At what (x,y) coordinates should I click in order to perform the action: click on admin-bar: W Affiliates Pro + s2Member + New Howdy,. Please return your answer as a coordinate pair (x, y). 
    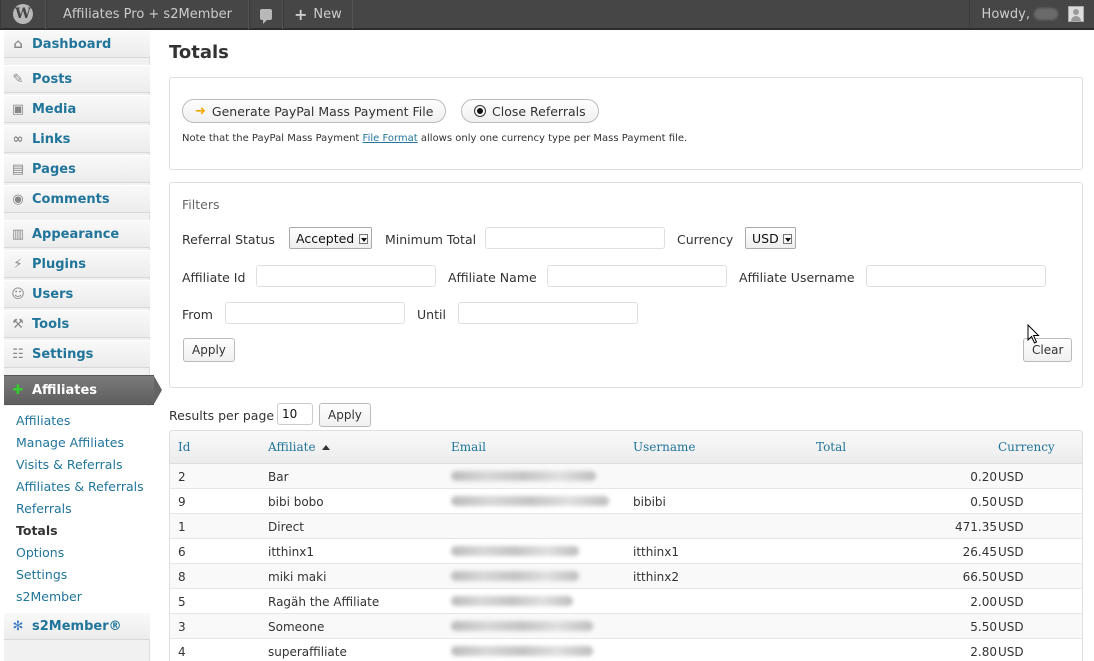
    Looking at the image, I should click on (547, 15).